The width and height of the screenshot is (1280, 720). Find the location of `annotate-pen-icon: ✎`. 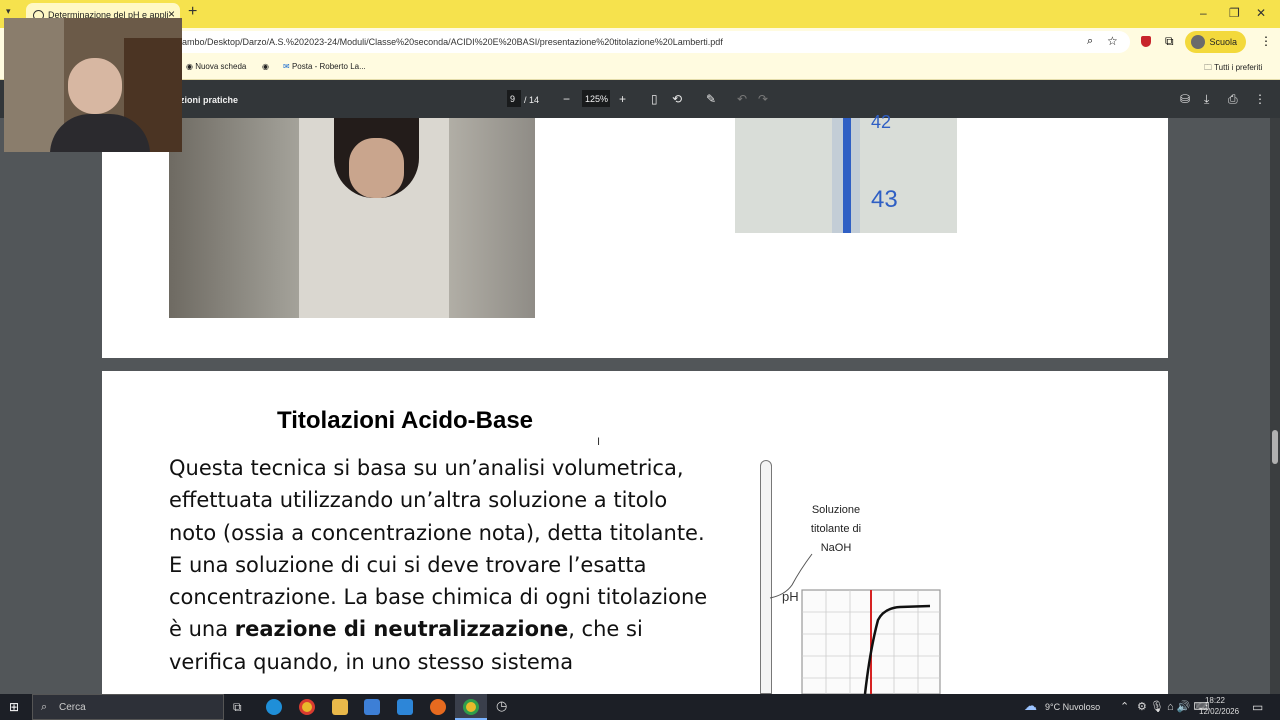

annotate-pen-icon: ✎ is located at coordinates (711, 99).